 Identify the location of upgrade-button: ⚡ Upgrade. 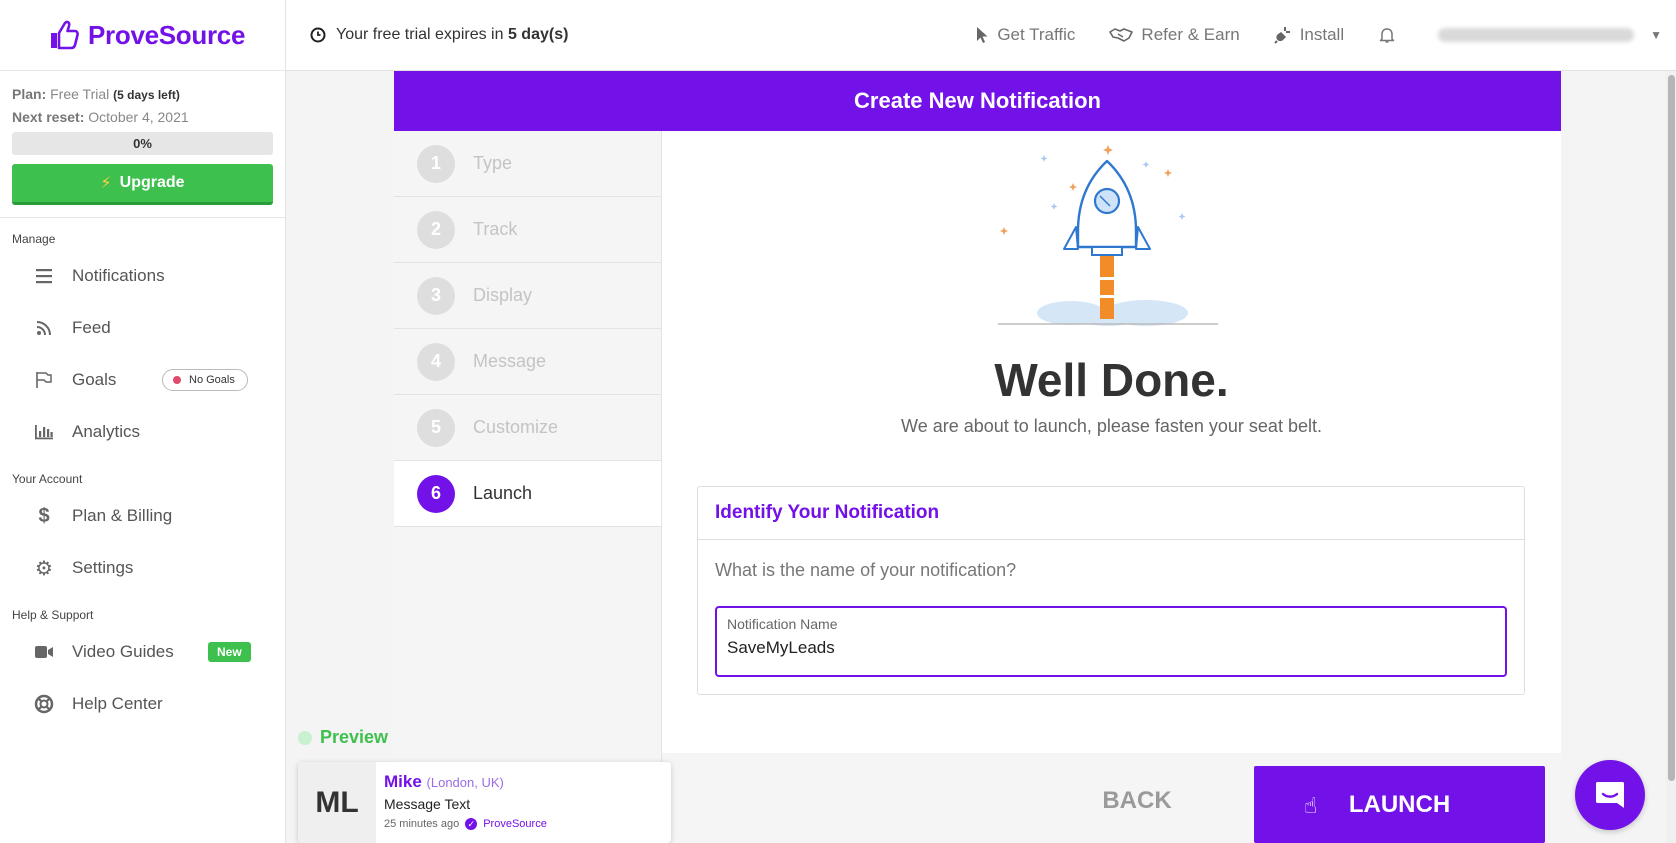
(142, 184).